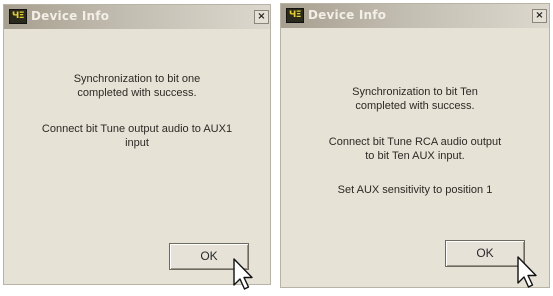  I want to click on message-line: input, so click(137, 143).